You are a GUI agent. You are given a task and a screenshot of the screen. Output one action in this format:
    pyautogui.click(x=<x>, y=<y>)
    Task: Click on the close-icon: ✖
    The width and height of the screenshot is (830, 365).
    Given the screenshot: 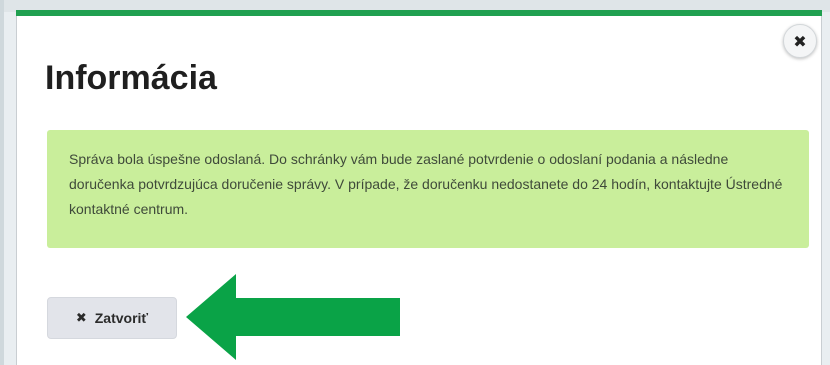 What is the action you would take?
    pyautogui.click(x=800, y=41)
    